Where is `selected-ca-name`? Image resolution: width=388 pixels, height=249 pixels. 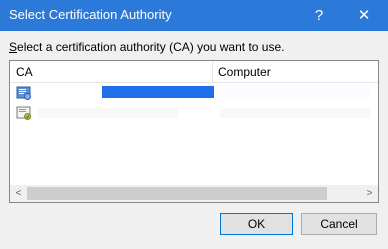
selected-ca-name is located at coordinates (158, 92).